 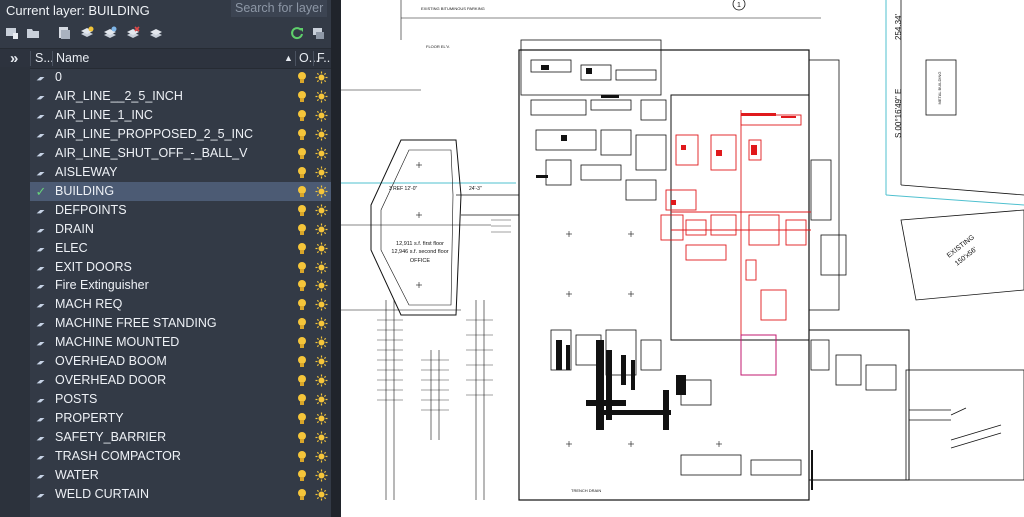 I want to click on layer-name: WATER, so click(x=77, y=475).